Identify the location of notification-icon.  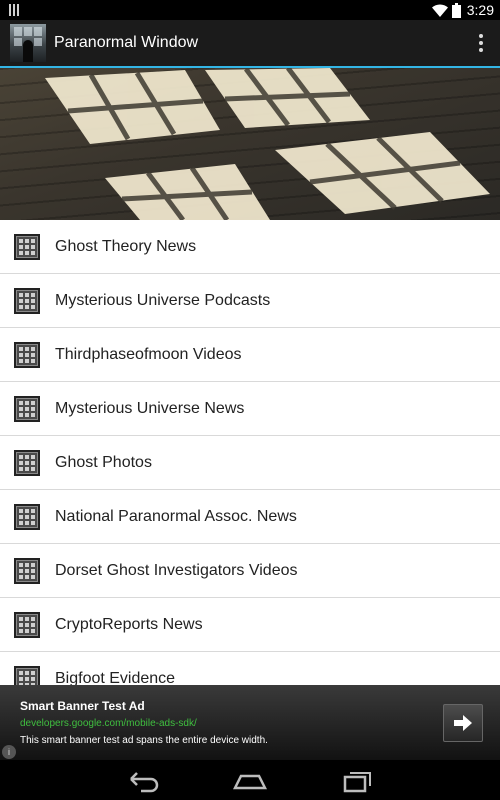
(14, 10).